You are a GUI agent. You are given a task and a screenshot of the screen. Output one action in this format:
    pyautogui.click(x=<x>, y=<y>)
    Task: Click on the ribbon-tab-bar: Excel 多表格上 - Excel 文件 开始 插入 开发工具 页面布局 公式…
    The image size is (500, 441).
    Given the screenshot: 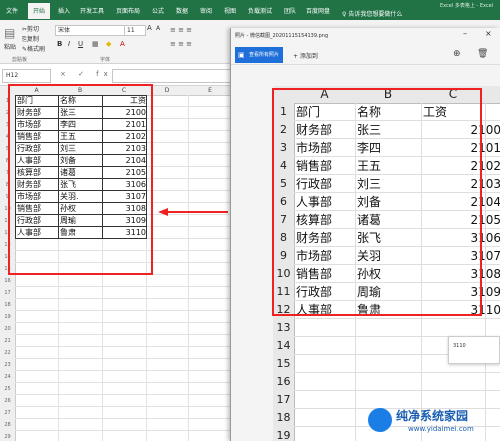 What is the action you would take?
    pyautogui.click(x=250, y=10)
    